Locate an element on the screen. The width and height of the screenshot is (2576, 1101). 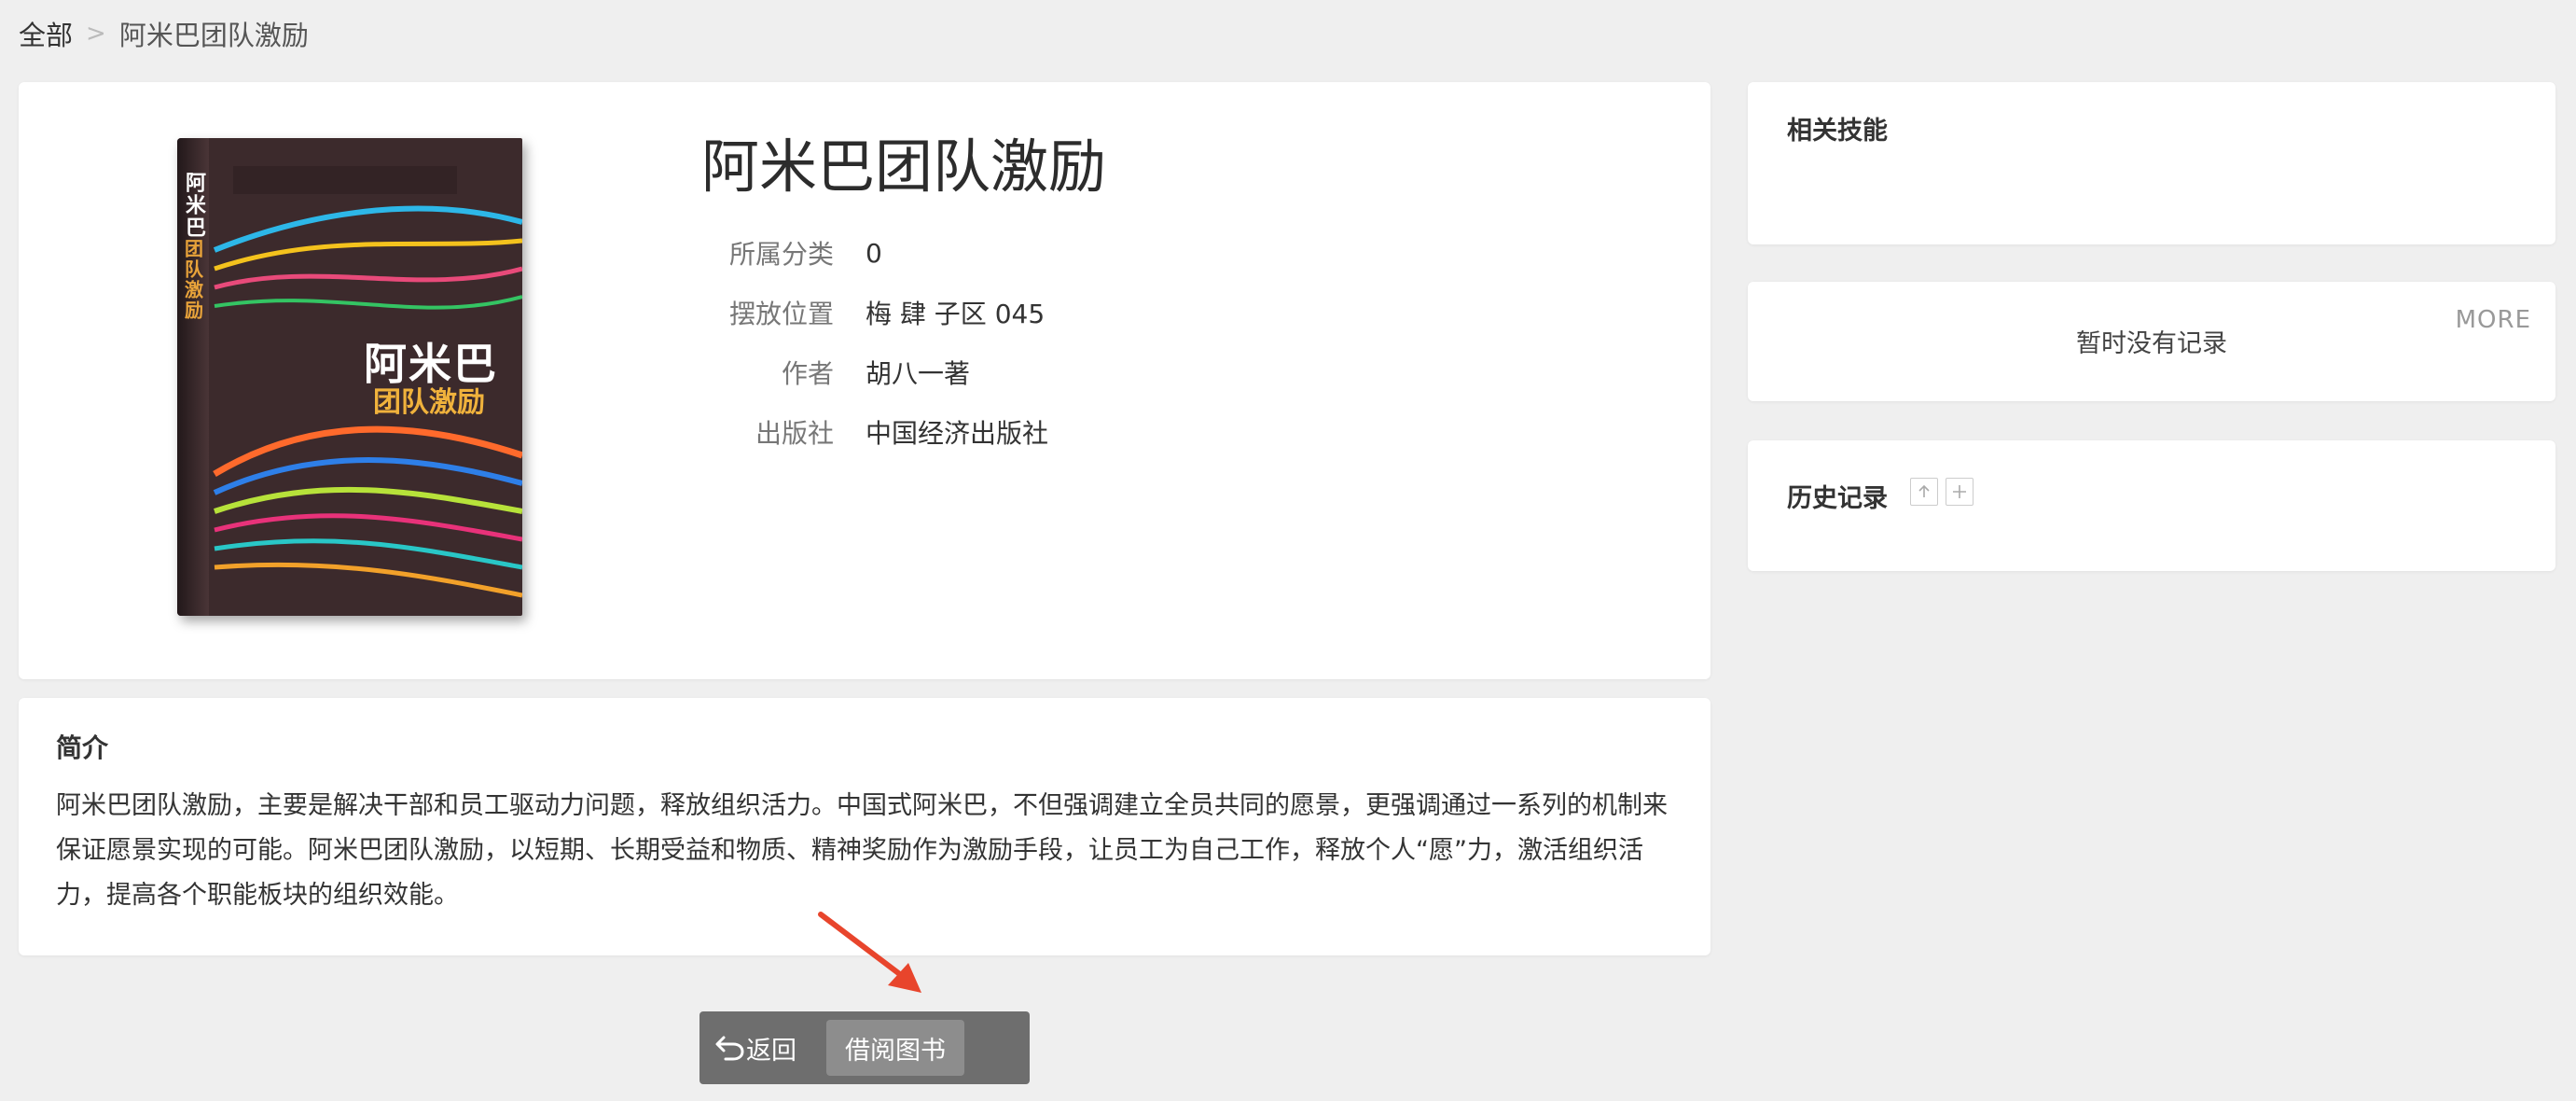
borrow-book-button: 借阅图书 is located at coordinates (895, 1048).